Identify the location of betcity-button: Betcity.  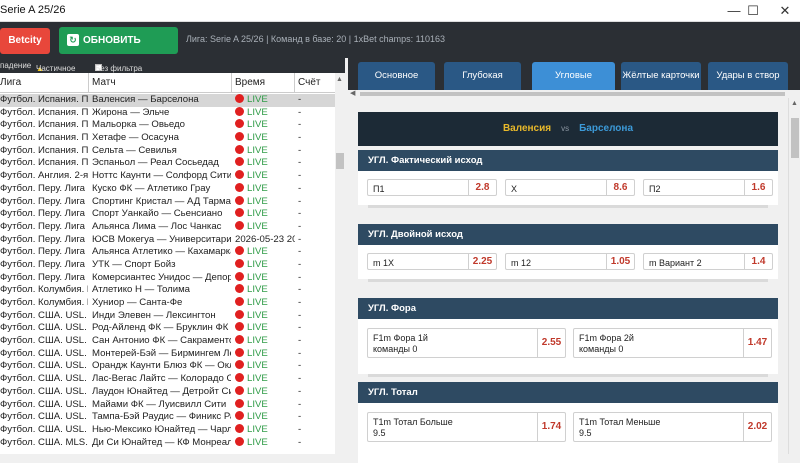
(25, 41).